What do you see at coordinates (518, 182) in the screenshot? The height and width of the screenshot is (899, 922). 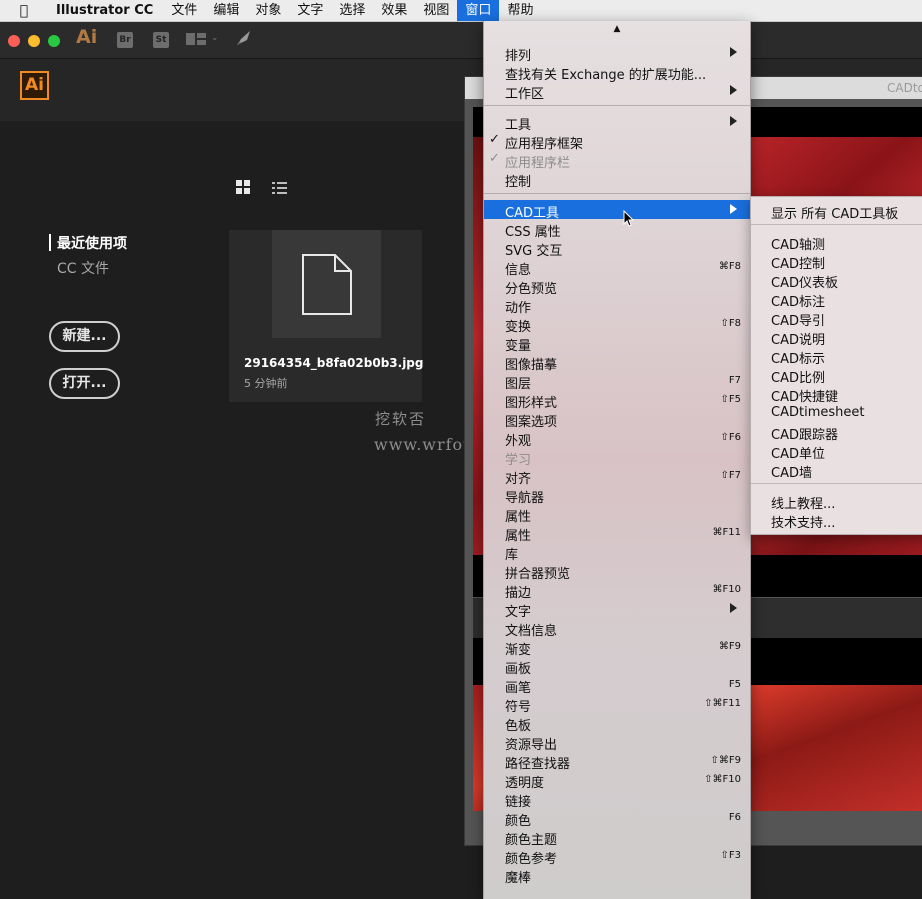 I see `window-menu-item-label: 控制` at bounding box center [518, 182].